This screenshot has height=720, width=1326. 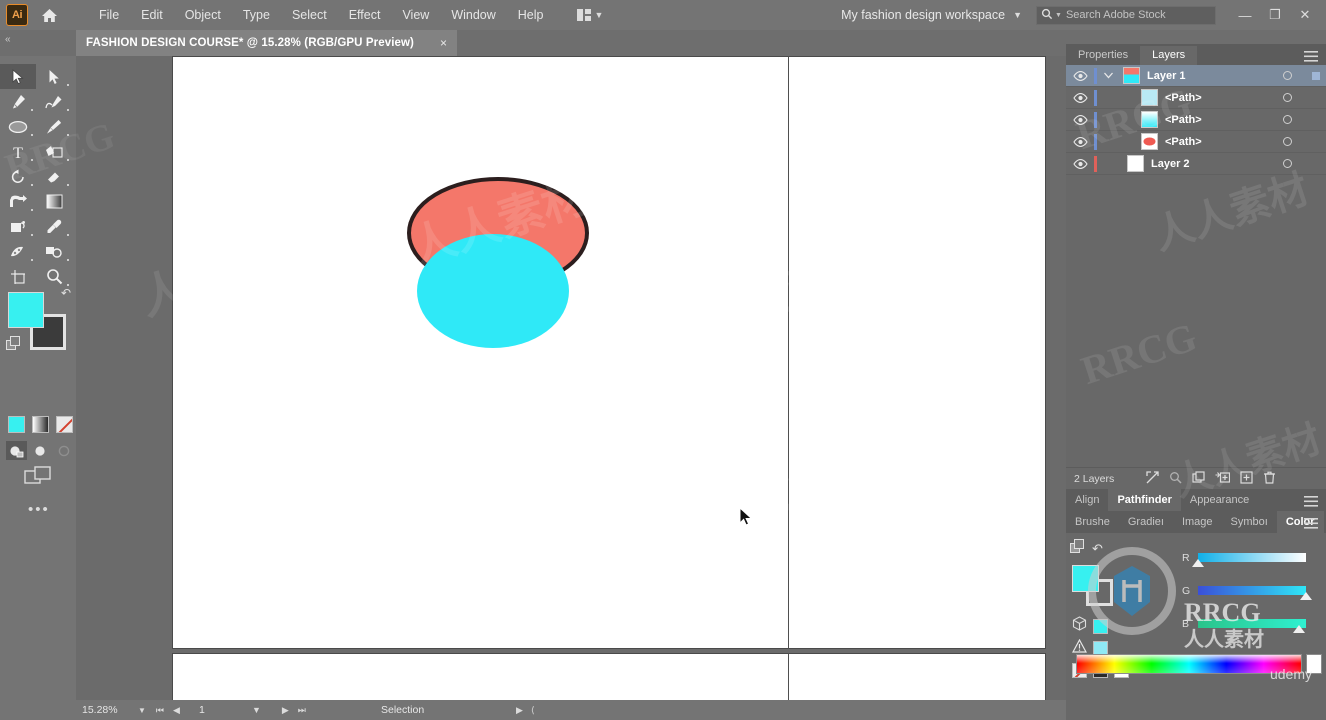 I want to click on none-mode-icon, so click(x=64, y=424).